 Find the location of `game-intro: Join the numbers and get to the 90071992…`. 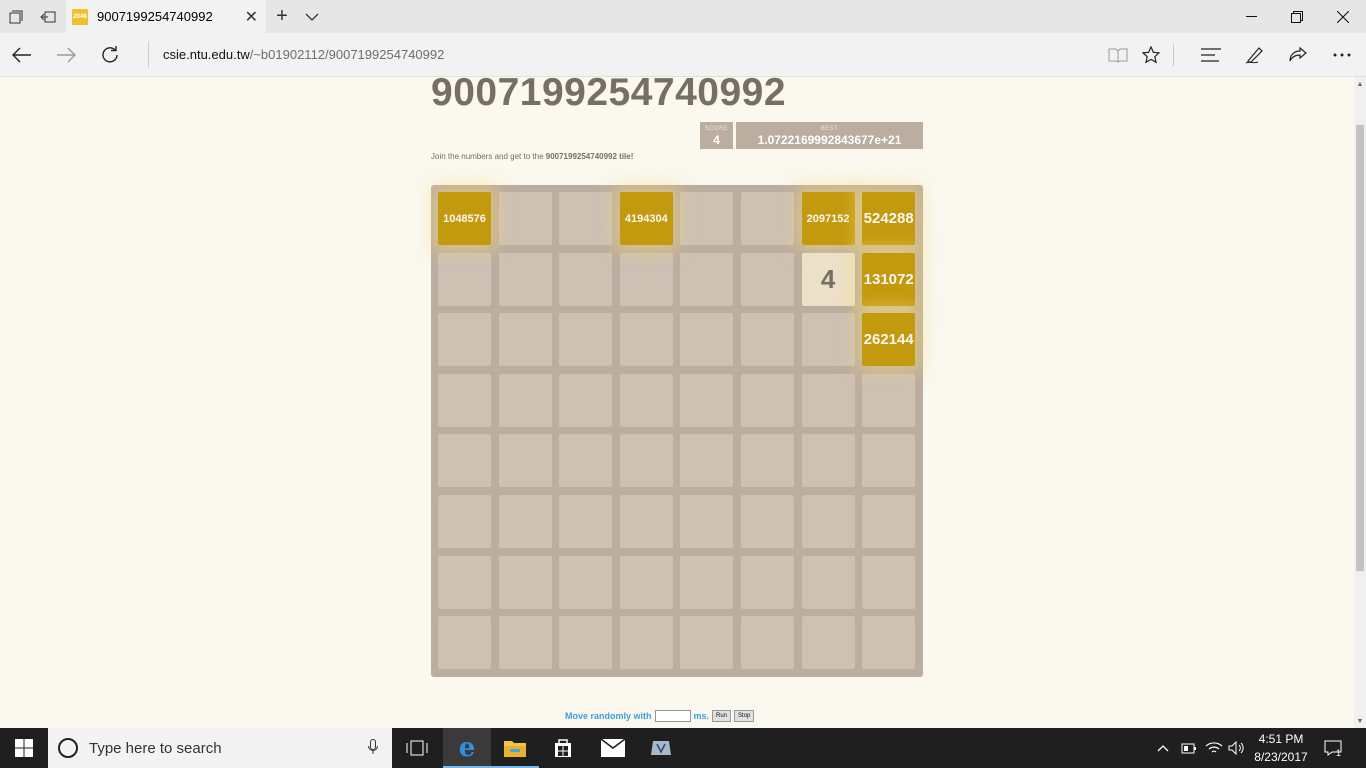

game-intro: Join the numbers and get to the 90071992… is located at coordinates (532, 156).